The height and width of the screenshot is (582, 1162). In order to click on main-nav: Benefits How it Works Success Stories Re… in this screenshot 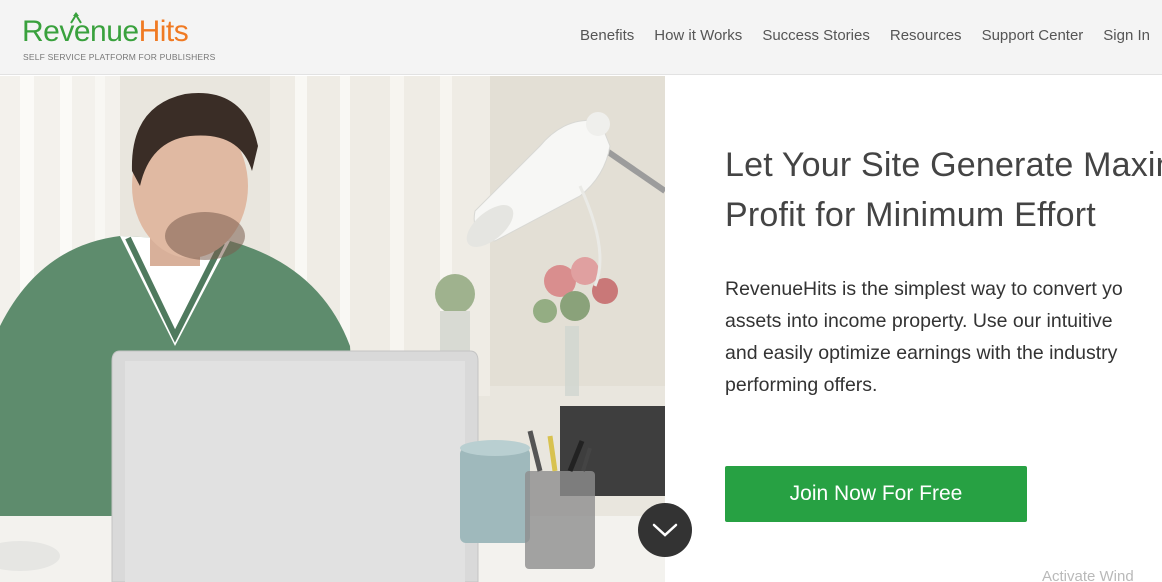, I will do `click(855, 35)`.